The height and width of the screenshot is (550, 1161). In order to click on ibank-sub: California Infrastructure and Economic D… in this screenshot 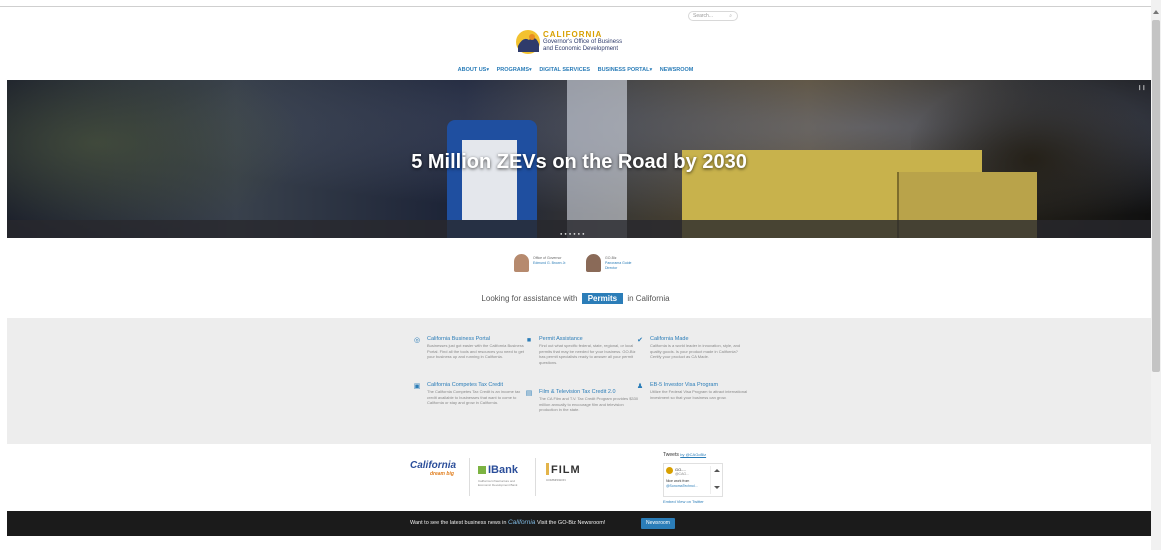, I will do `click(498, 483)`.